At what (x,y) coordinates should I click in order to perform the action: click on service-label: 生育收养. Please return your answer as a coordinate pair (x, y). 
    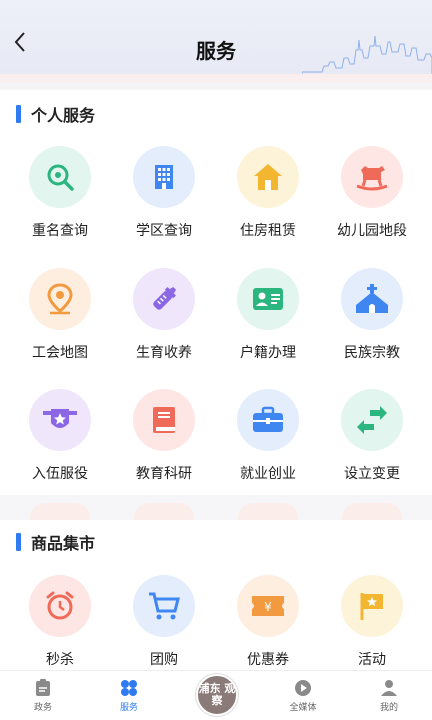
    Looking at the image, I should click on (164, 353).